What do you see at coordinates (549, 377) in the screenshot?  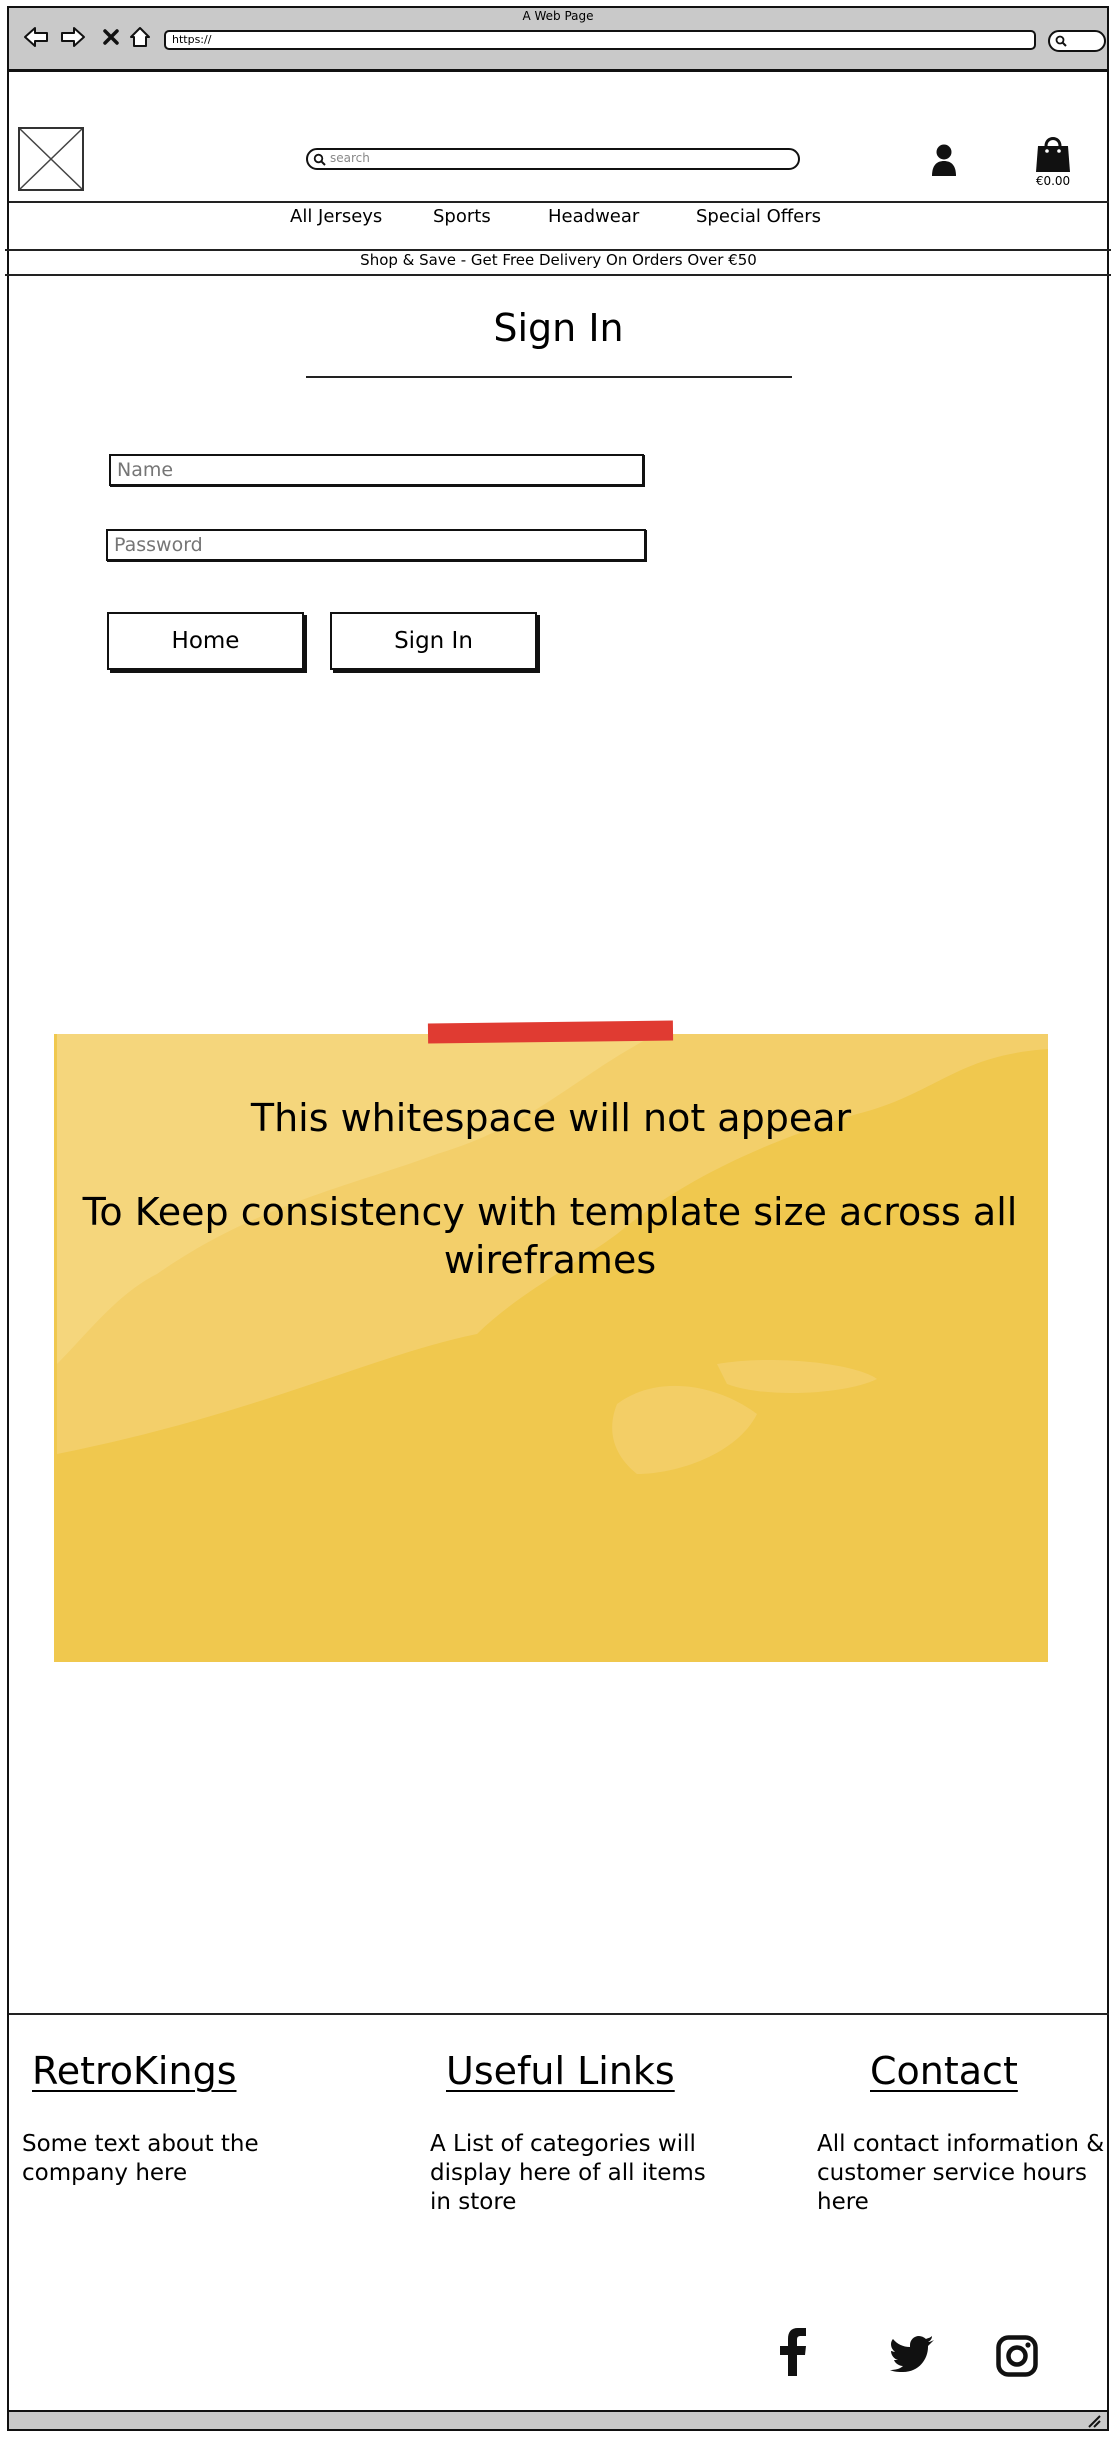 I see `title-underline` at bounding box center [549, 377].